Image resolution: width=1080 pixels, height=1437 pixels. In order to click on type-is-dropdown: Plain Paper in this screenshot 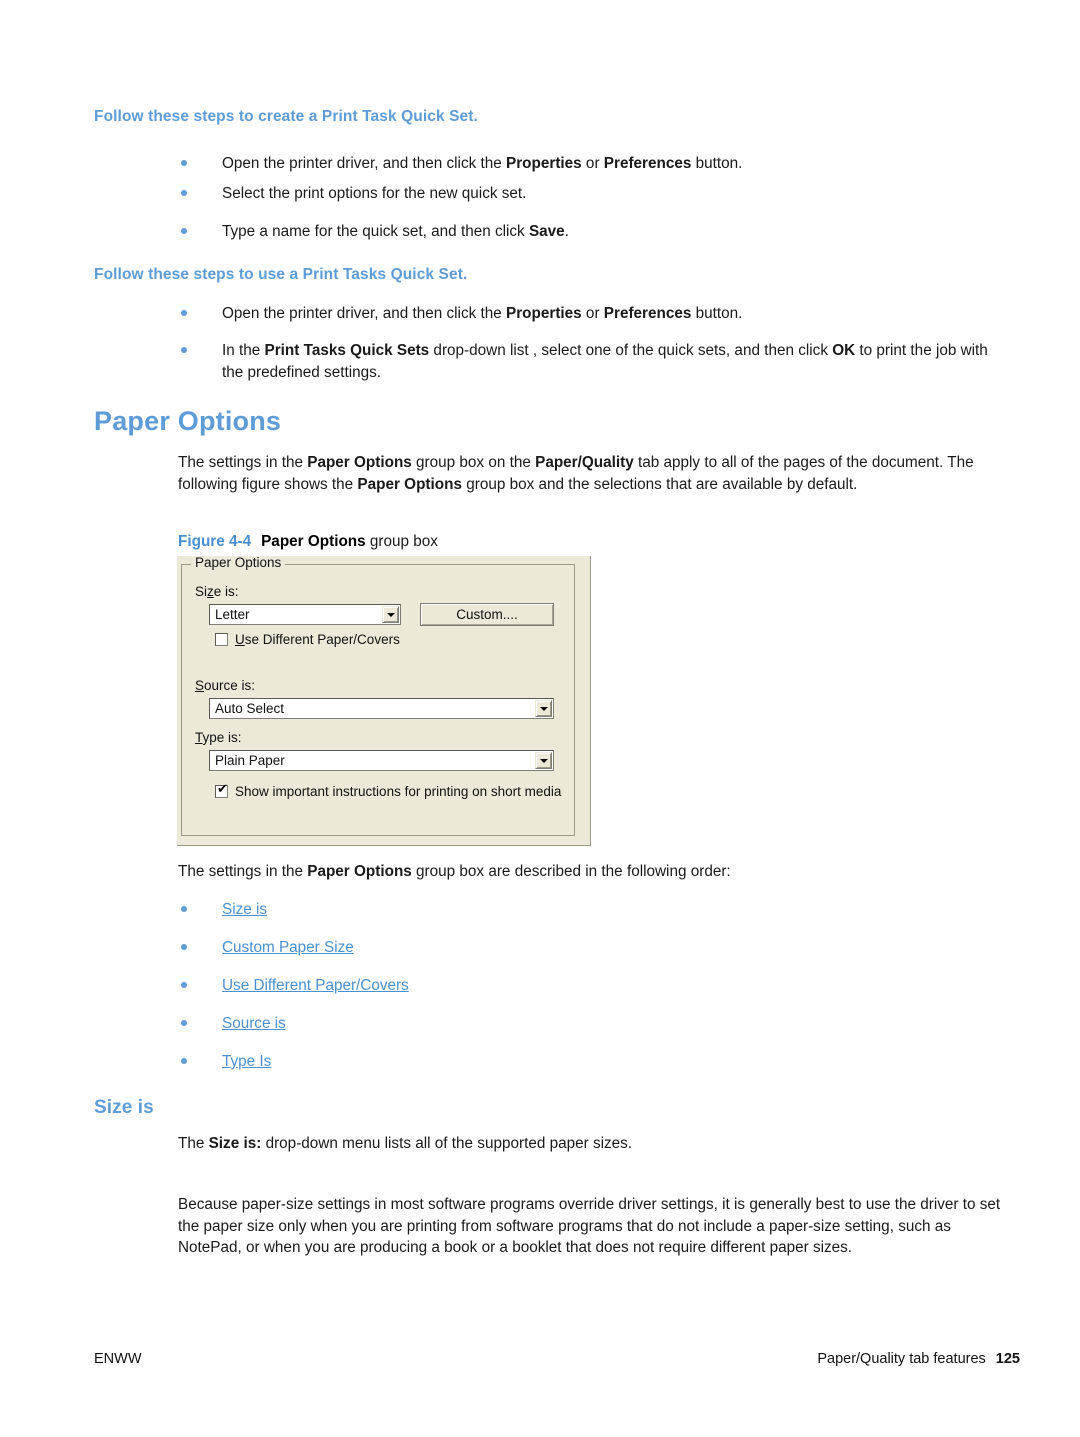, I will do `click(381, 760)`.